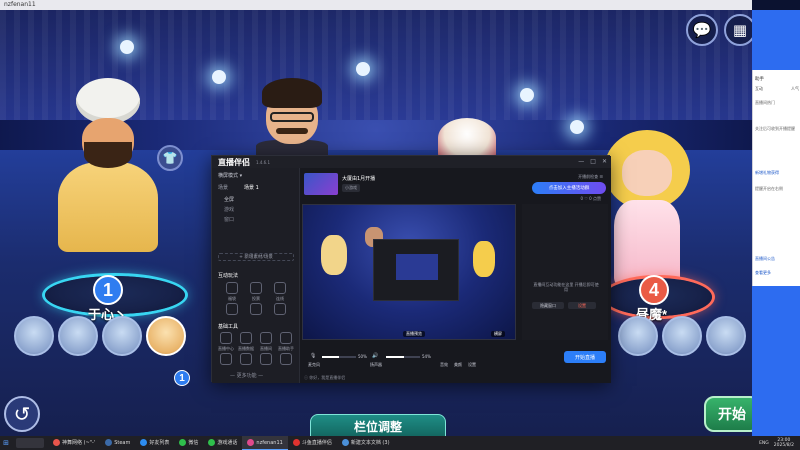 The image size is (800, 450). What do you see at coordinates (226, 338) in the screenshot?
I see `live-center-icon` at bounding box center [226, 338].